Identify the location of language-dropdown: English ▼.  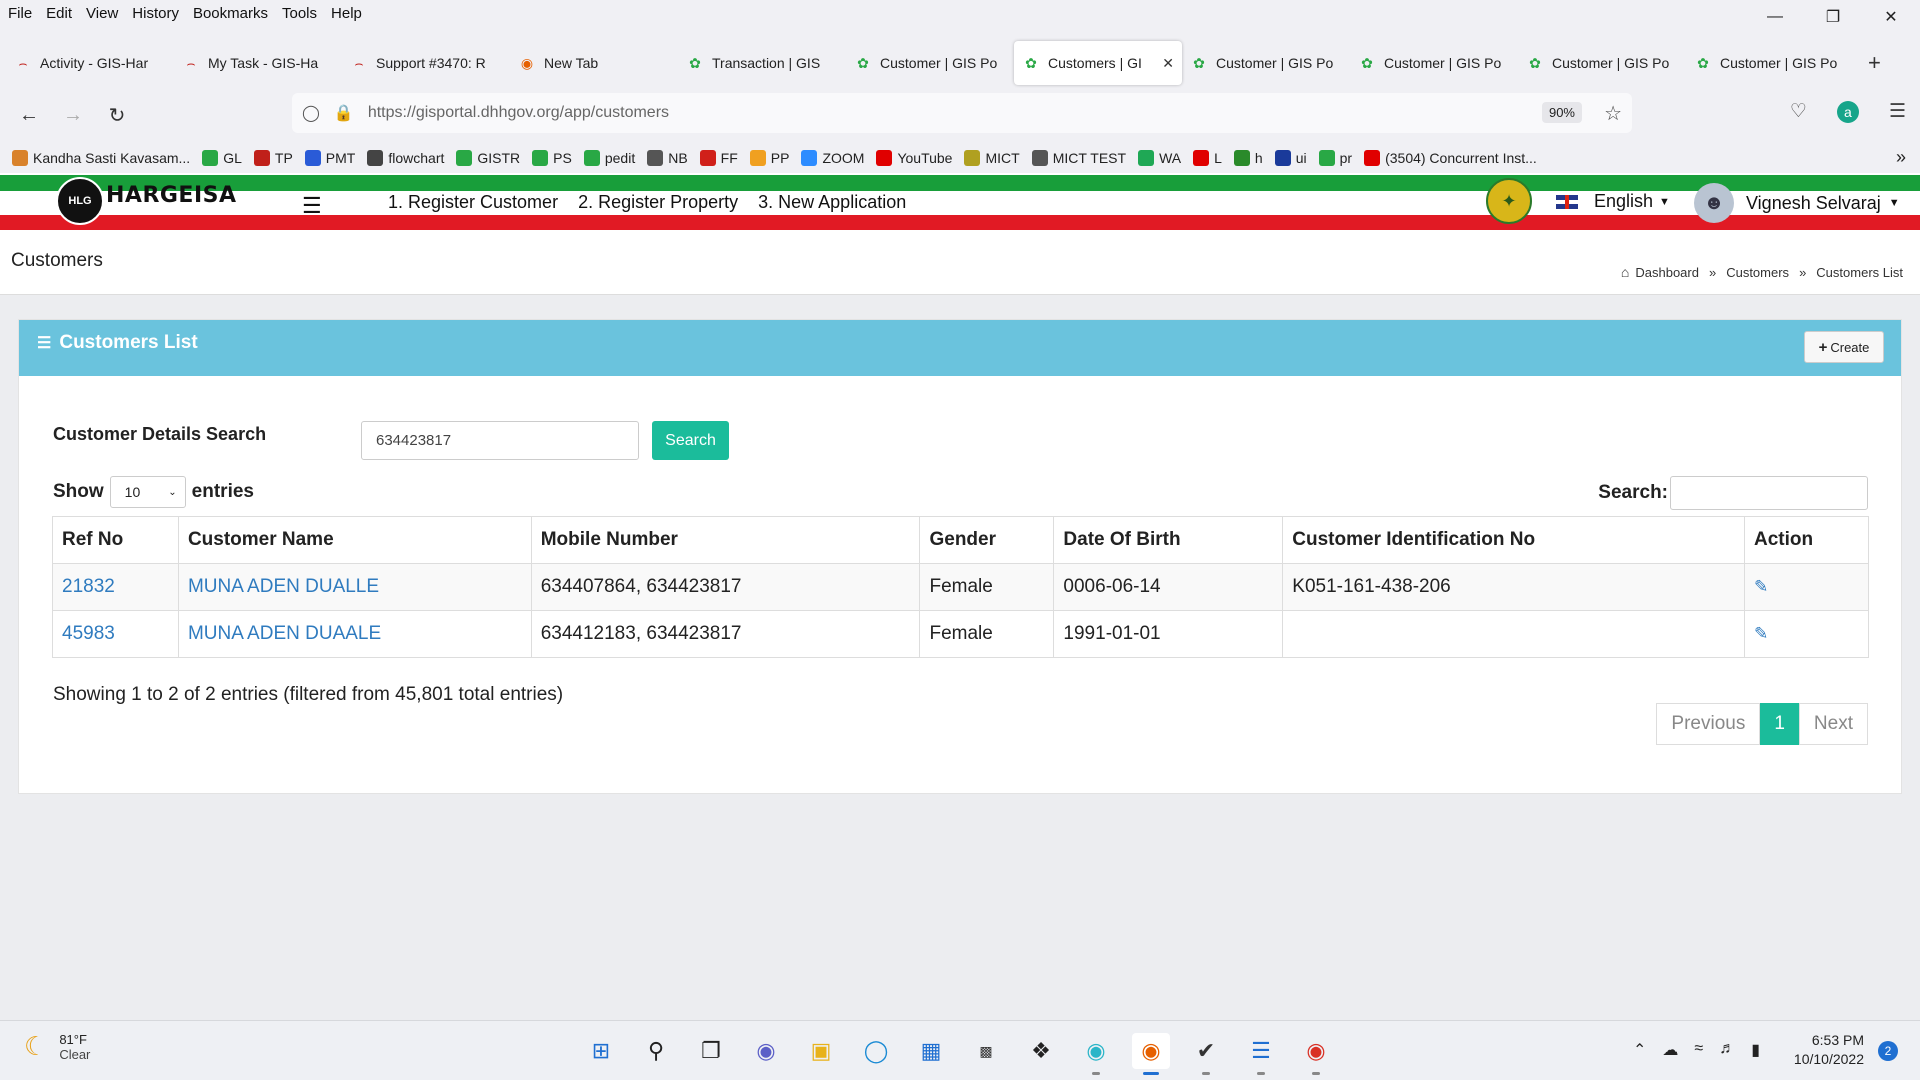
(1613, 201).